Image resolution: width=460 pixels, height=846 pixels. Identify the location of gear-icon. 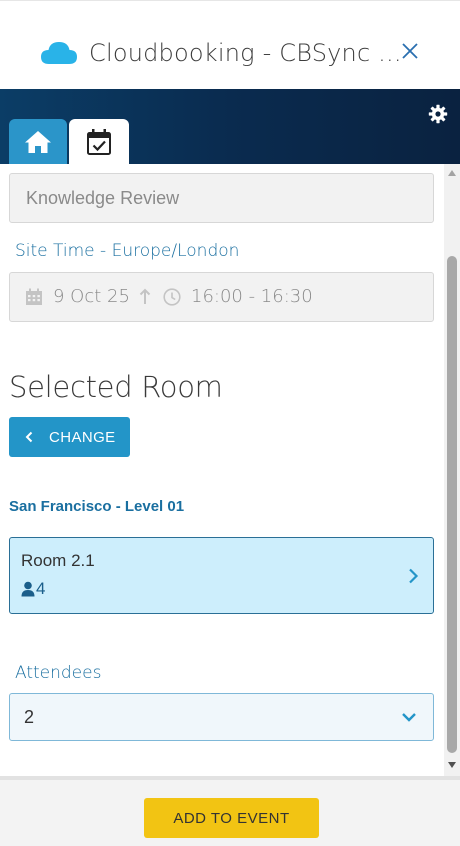
(438, 114).